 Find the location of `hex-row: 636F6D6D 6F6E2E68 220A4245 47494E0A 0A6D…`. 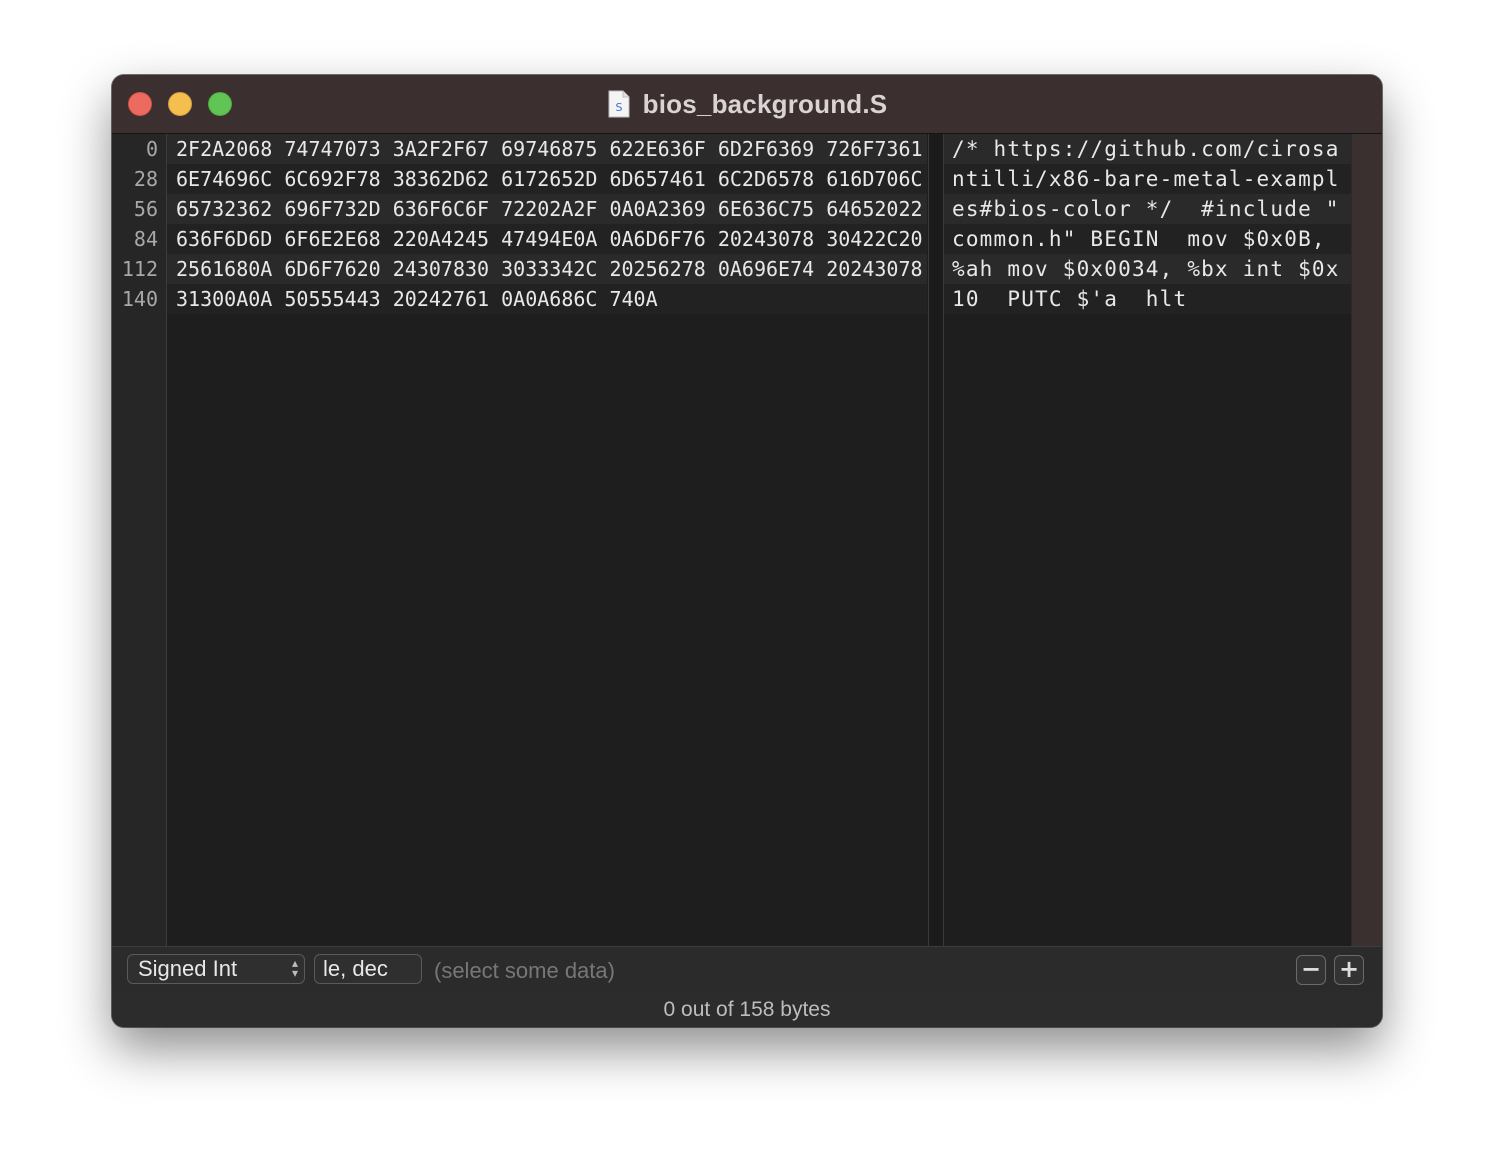

hex-row: 636F6D6D 6F6E2E68 220A4245 47494E0A 0A6D… is located at coordinates (547, 239).